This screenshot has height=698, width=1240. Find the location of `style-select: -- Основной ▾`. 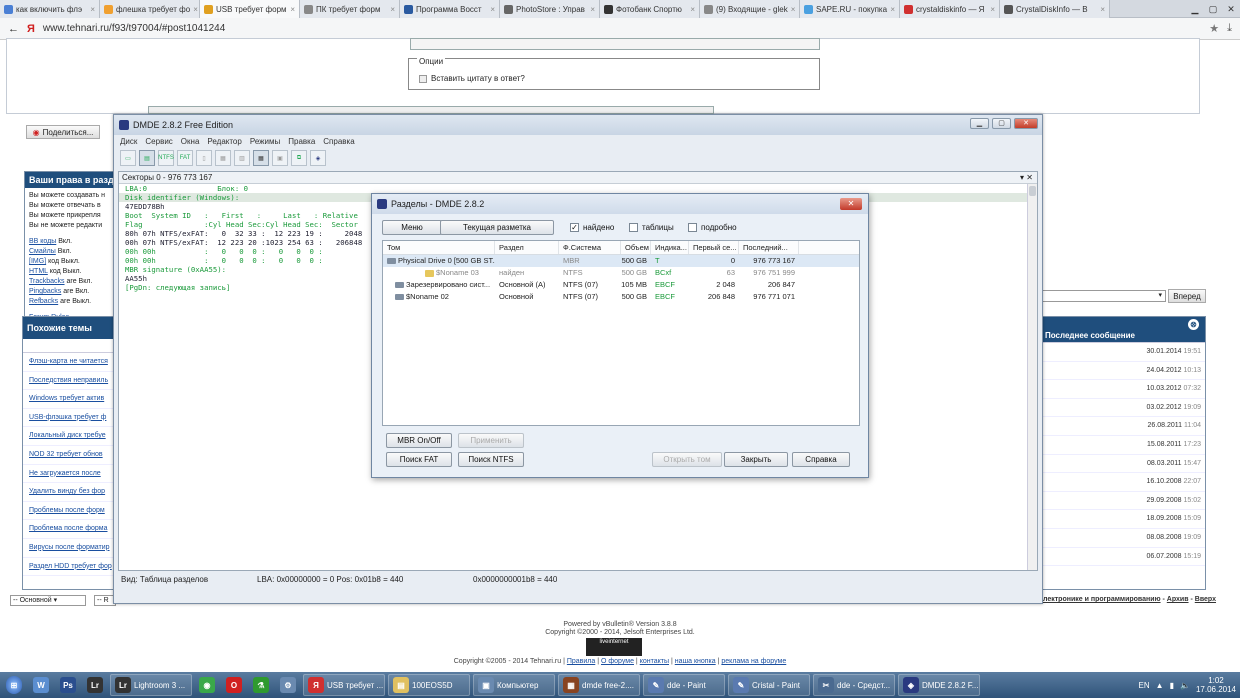

style-select: -- Основной ▾ is located at coordinates (48, 600).